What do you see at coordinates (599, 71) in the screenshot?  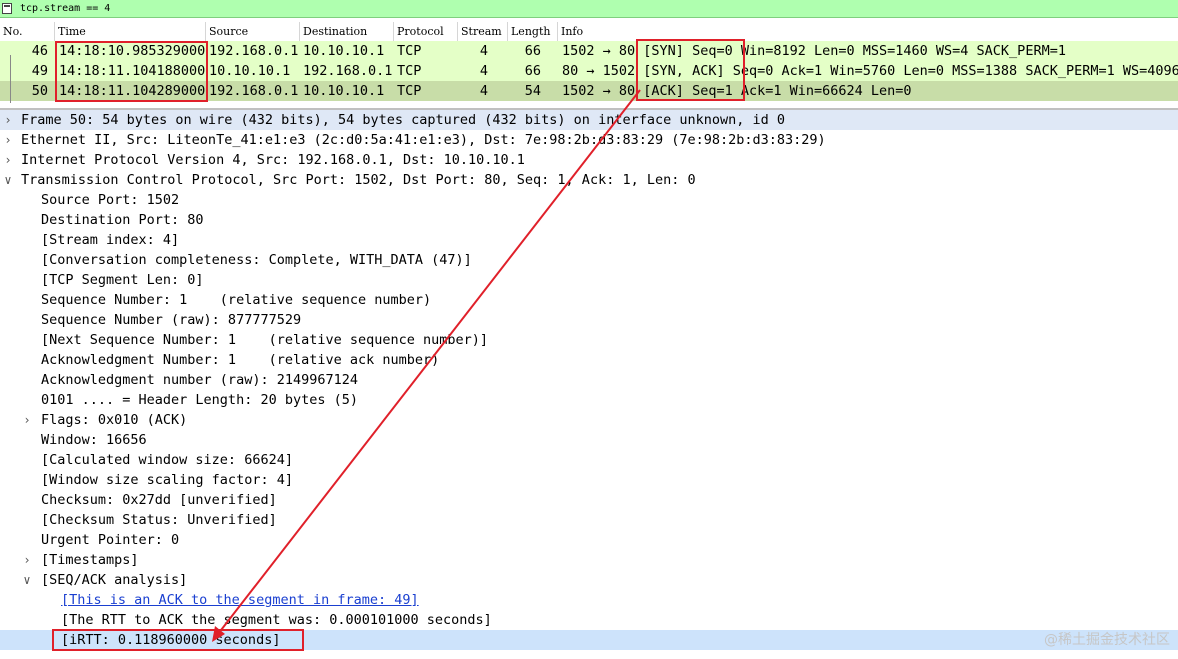 I see `info-ports: 80 → 1502` at bounding box center [599, 71].